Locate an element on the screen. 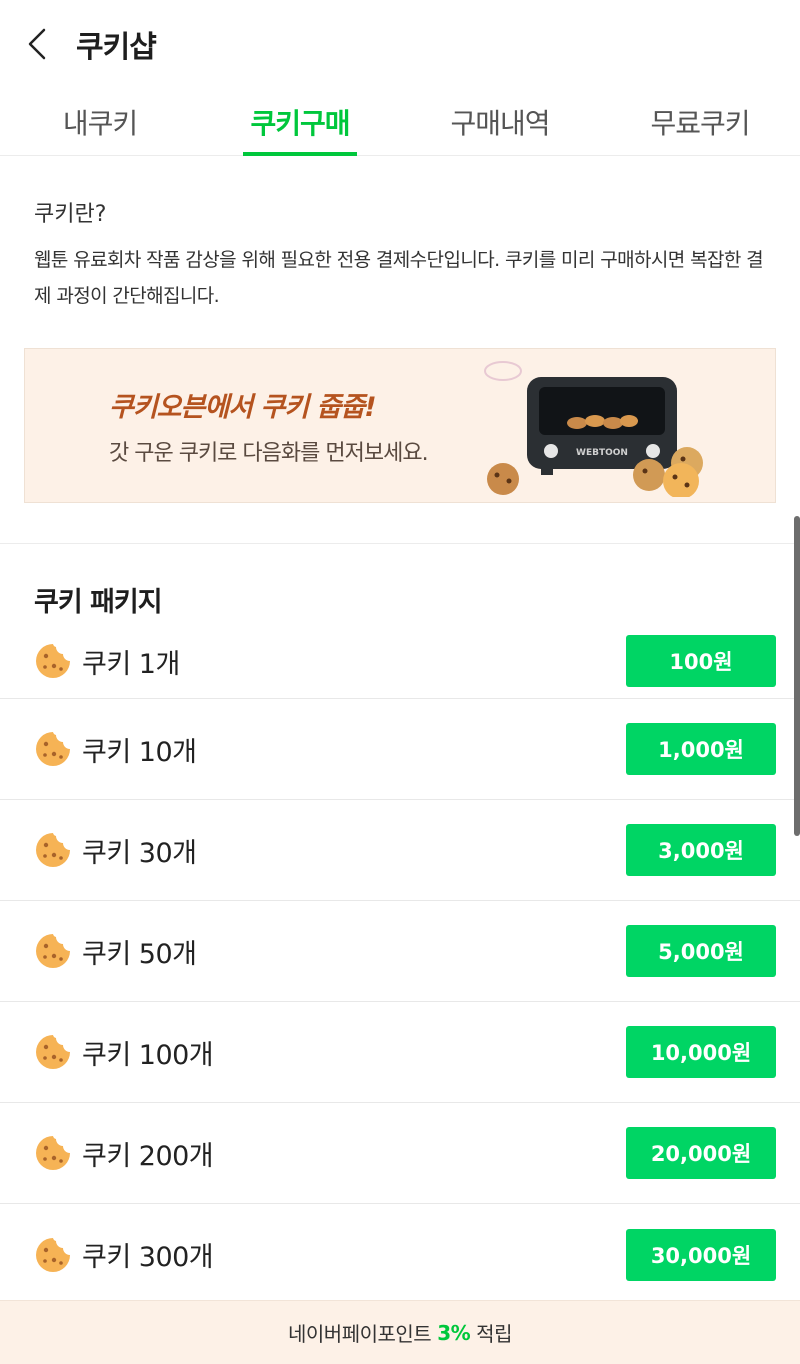 The image size is (800, 1364). oven-illustration: WEBTOON is located at coordinates (593, 429).